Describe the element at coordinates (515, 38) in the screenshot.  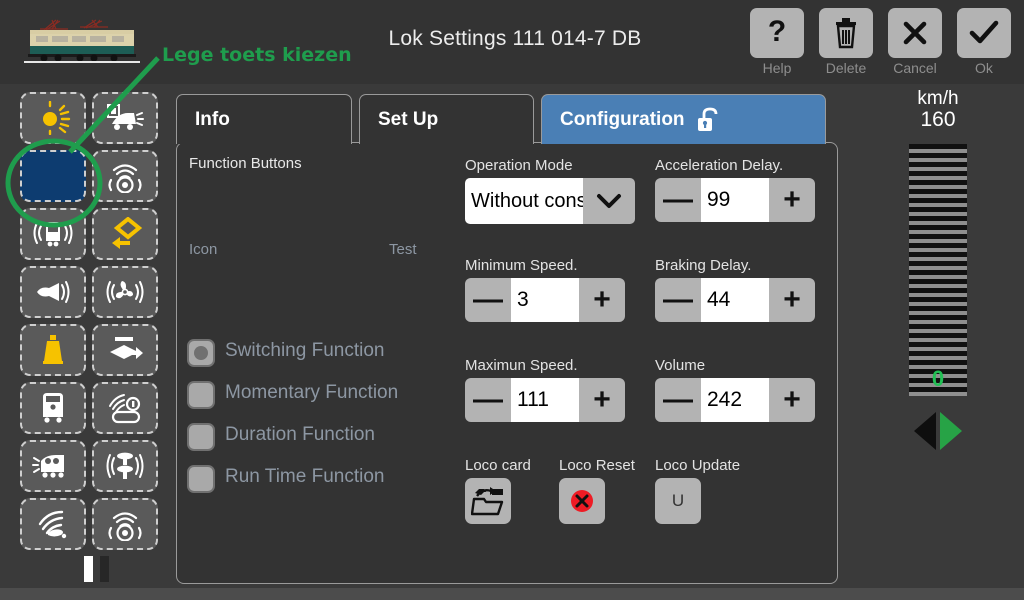
I see `page-title: Lok Settings 111 014-7 DB` at that location.